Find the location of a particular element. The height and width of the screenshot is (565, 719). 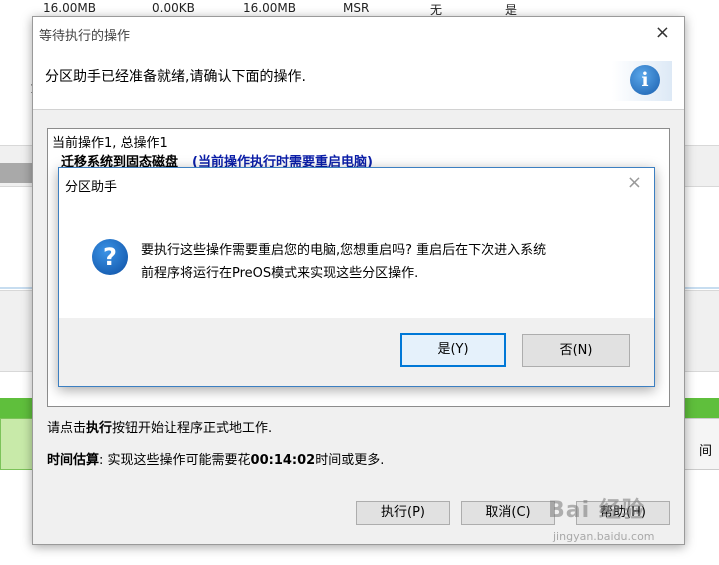

partition-free: 16.00MB is located at coordinates (269, 8).